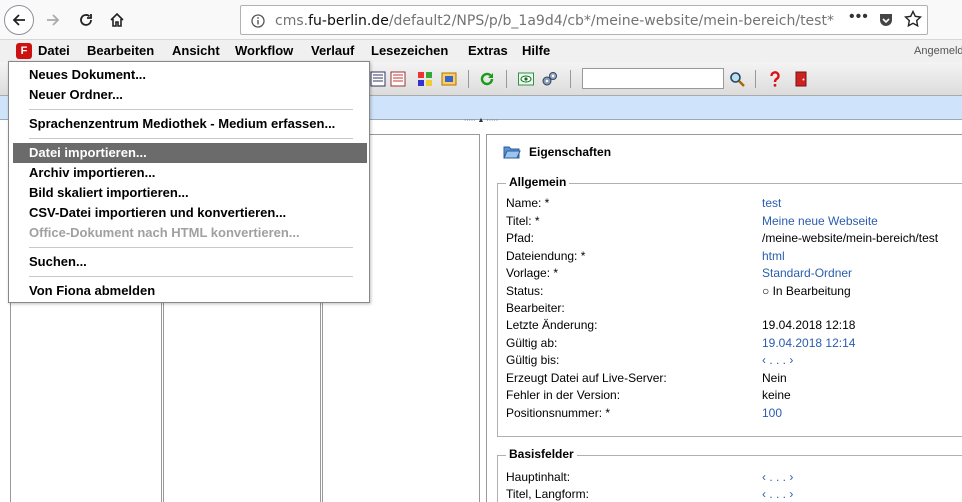  Describe the element at coordinates (808, 343) in the screenshot. I see `property-value-link: 19.04.2018 12:14` at that location.